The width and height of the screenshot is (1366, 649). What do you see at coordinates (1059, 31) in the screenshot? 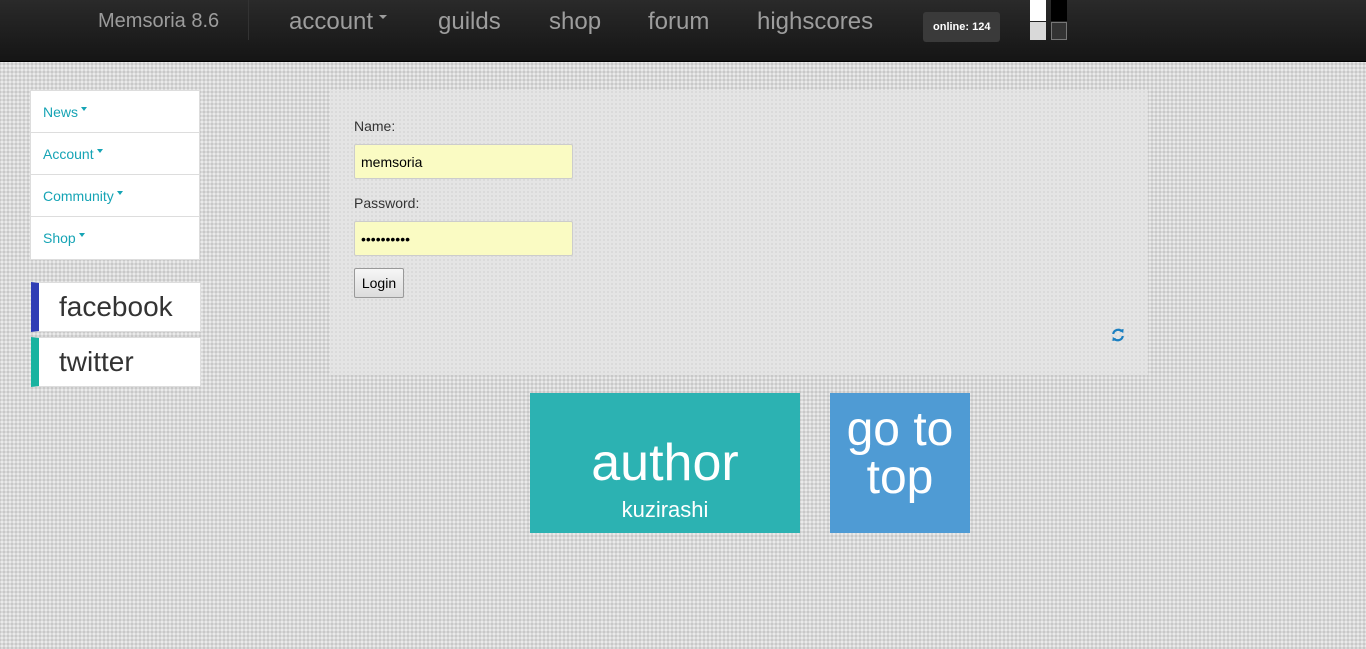
I see `theme-swatch-dark` at bounding box center [1059, 31].